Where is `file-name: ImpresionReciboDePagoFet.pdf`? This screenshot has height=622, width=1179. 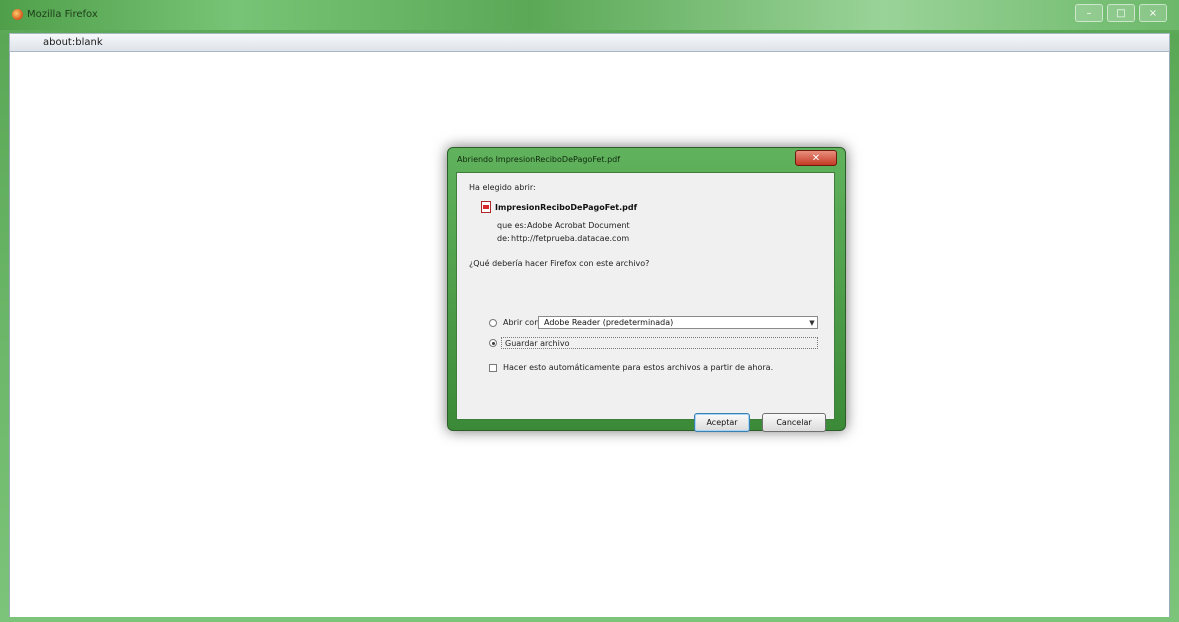 file-name: ImpresionReciboDePagoFet.pdf is located at coordinates (566, 207).